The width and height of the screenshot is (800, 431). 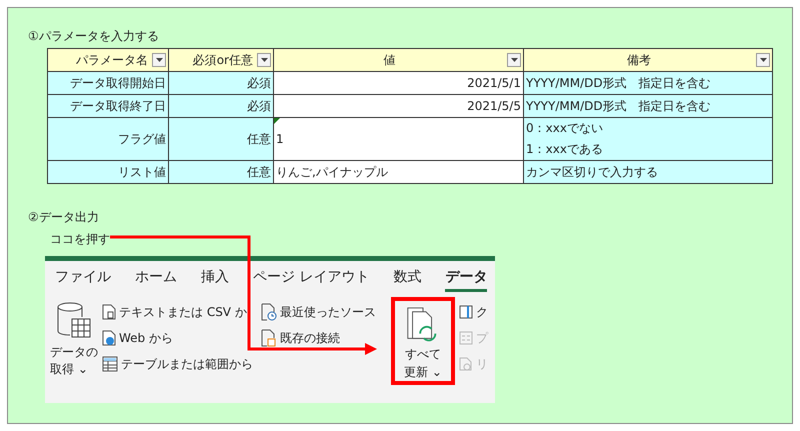 I want to click on note-line: 0：xxxでない, so click(x=565, y=128).